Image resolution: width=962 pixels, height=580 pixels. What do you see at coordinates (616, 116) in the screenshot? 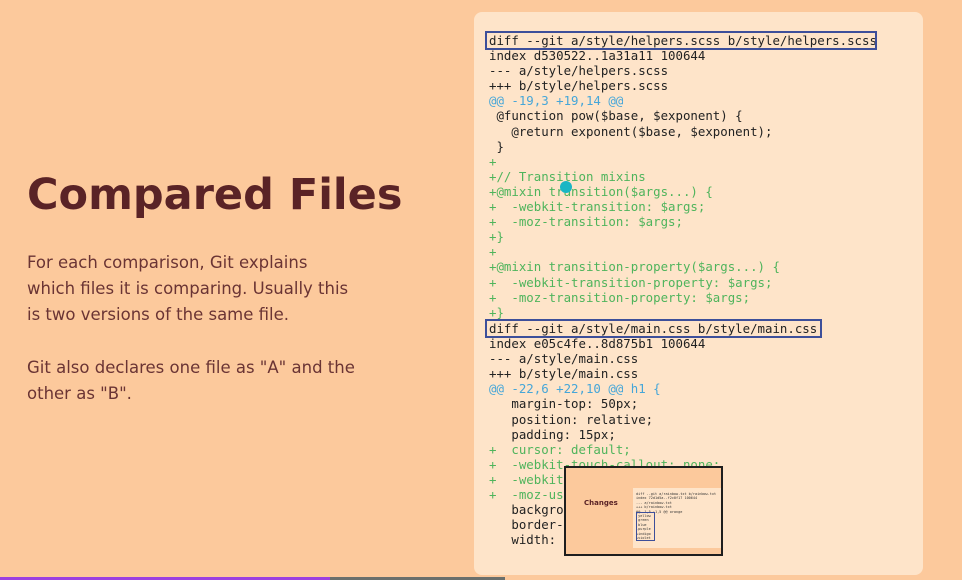
I see `diff-line: @function pow($base, $exponent) {` at bounding box center [616, 116].